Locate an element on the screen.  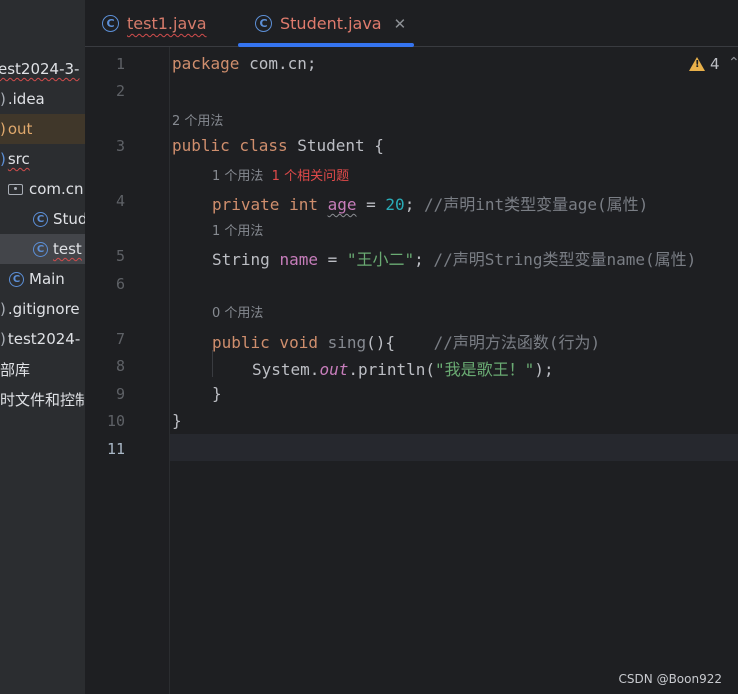
usages-hint: 2 个用法 is located at coordinates (197, 119).